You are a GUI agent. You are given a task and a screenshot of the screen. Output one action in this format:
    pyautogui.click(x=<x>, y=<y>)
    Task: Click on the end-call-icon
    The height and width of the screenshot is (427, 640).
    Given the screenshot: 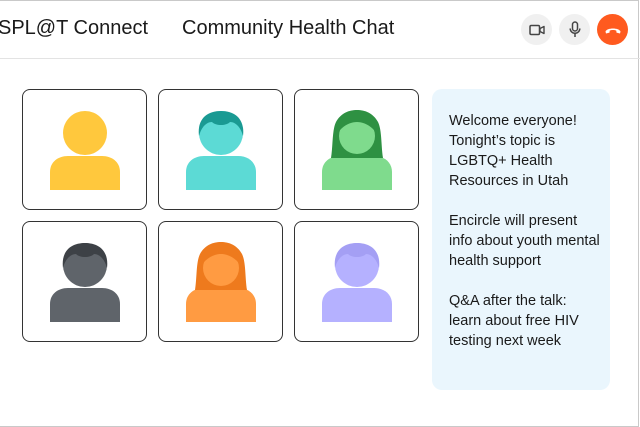 What is the action you would take?
    pyautogui.click(x=612, y=30)
    